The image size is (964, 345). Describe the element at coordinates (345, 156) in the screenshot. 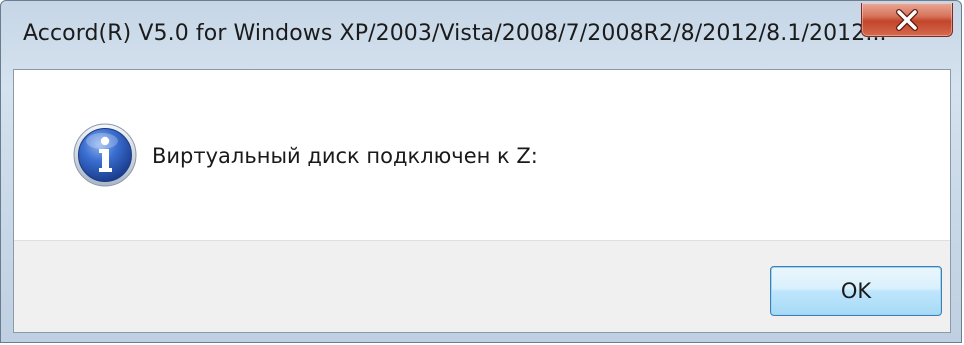

I see `message-text: Виртуальный диск подключен к Z:` at that location.